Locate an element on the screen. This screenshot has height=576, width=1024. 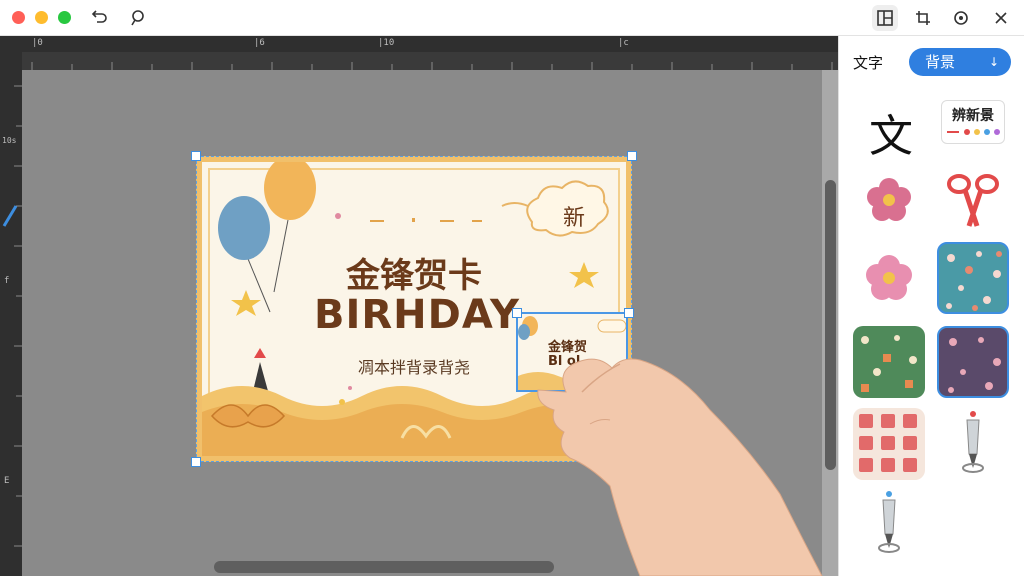
crop-icon is located at coordinates (923, 18).